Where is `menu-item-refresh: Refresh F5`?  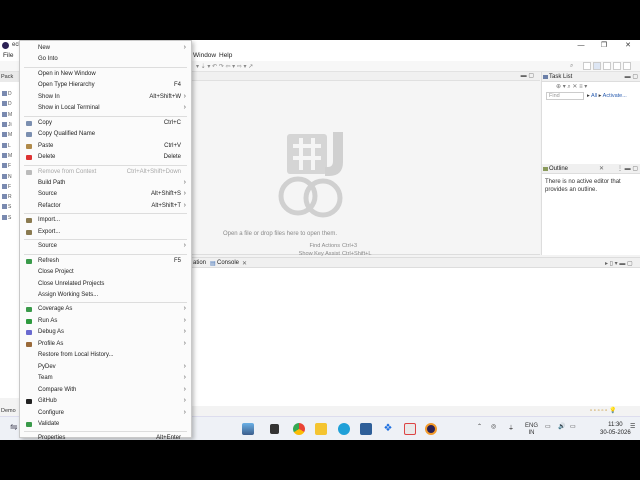 menu-item-refresh: Refresh F5 is located at coordinates (105, 261).